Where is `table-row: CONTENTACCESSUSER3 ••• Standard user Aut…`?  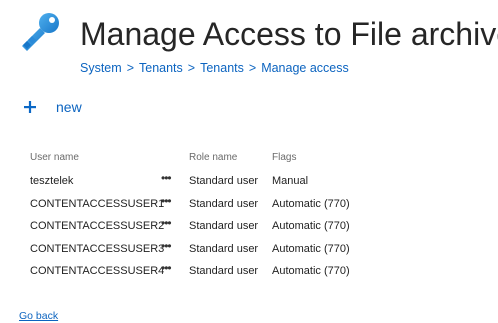
table-row: CONTENTACCESSUSER3 ••• Standard user Aut… is located at coordinates (249, 249).